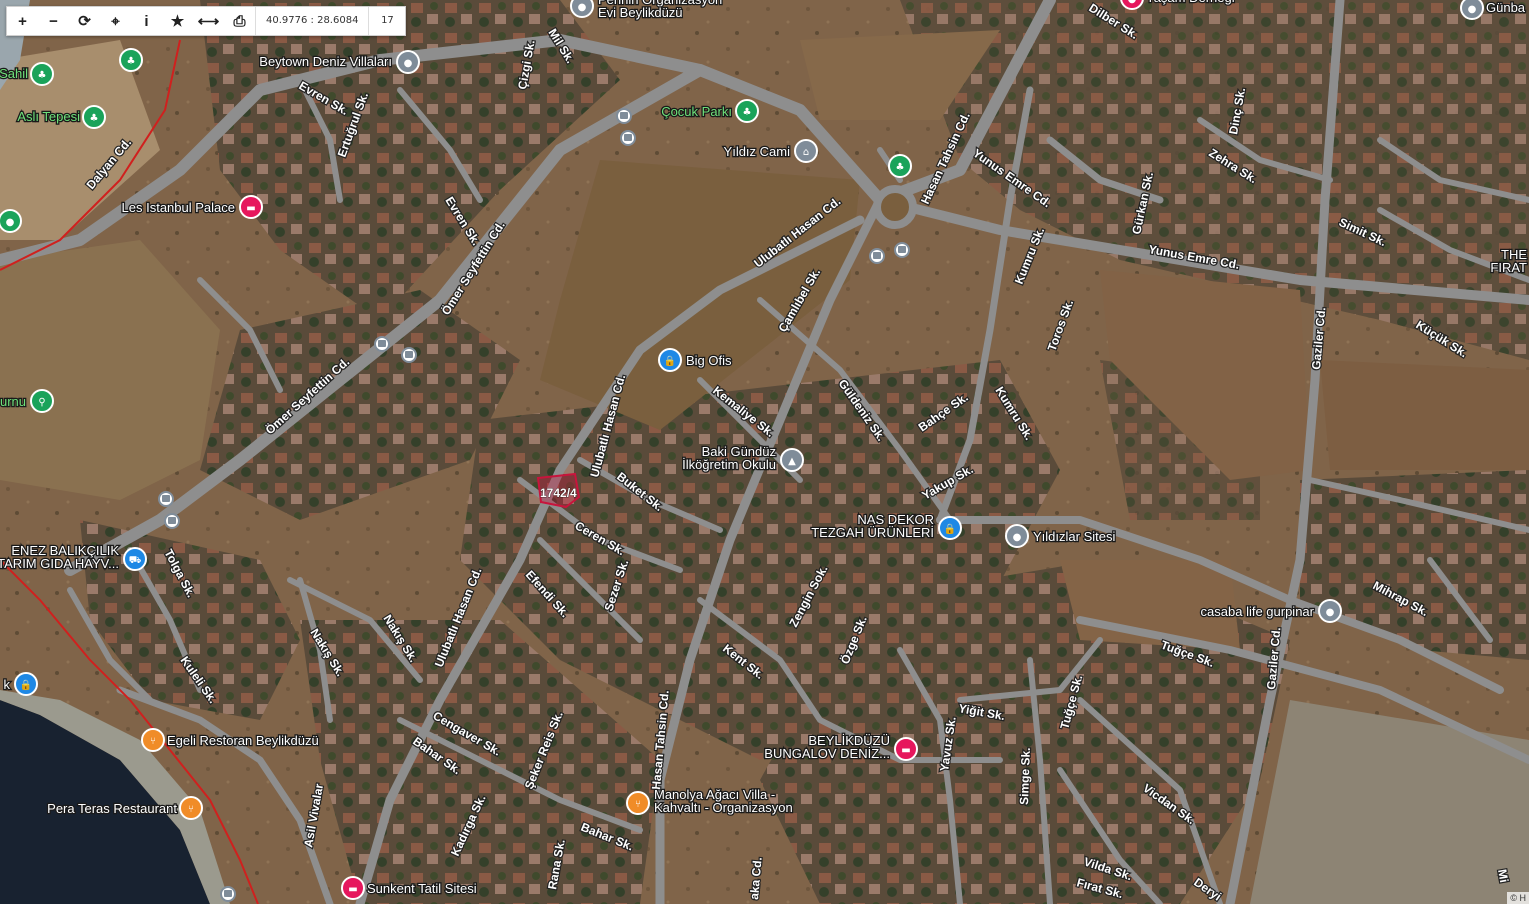 This screenshot has width=1529, height=904. I want to click on poi-label: Yıldızlar Sitesi, so click(1074, 536).